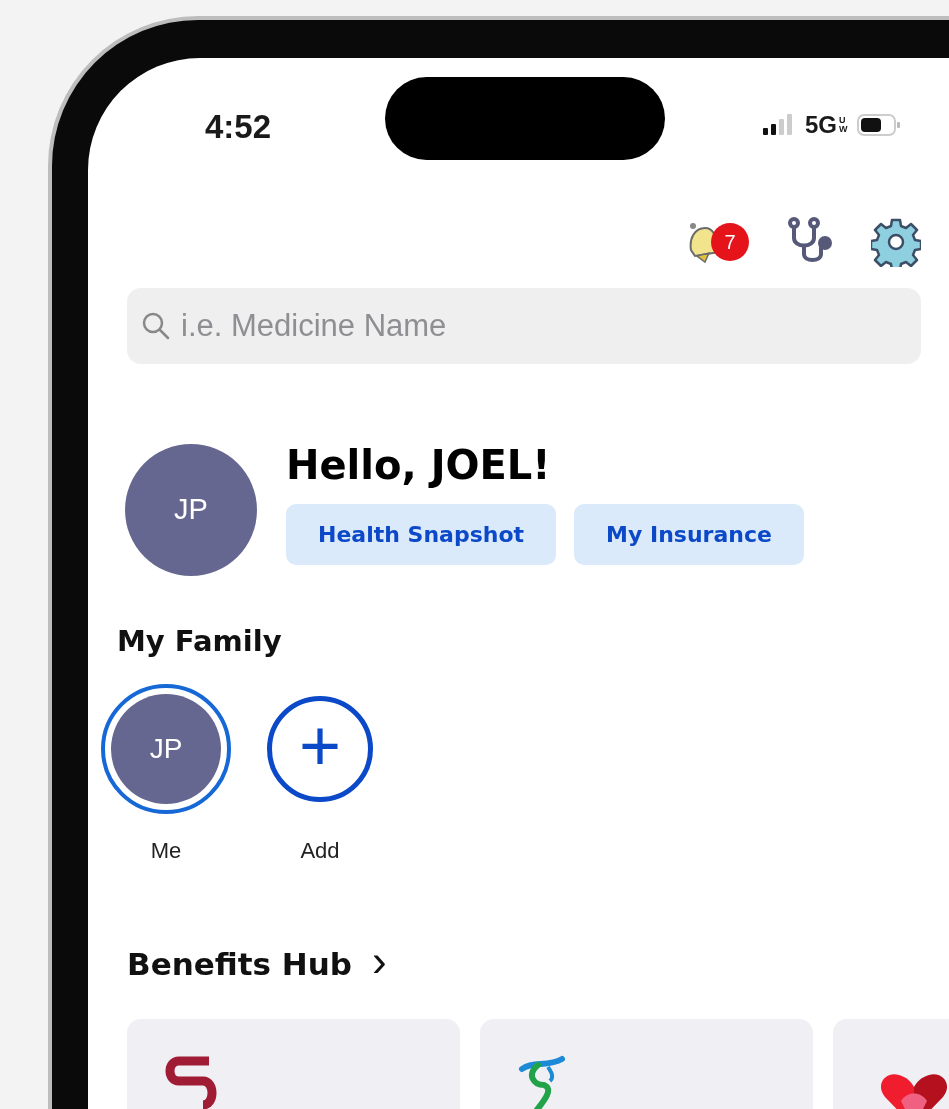 This screenshot has height=1109, width=949. I want to click on profile-avatar: JP, so click(191, 510).